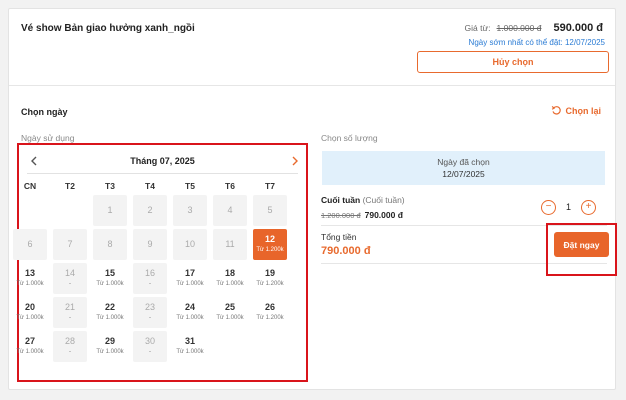 This screenshot has width=626, height=400. I want to click on calendar-day-11: 11, so click(230, 244).